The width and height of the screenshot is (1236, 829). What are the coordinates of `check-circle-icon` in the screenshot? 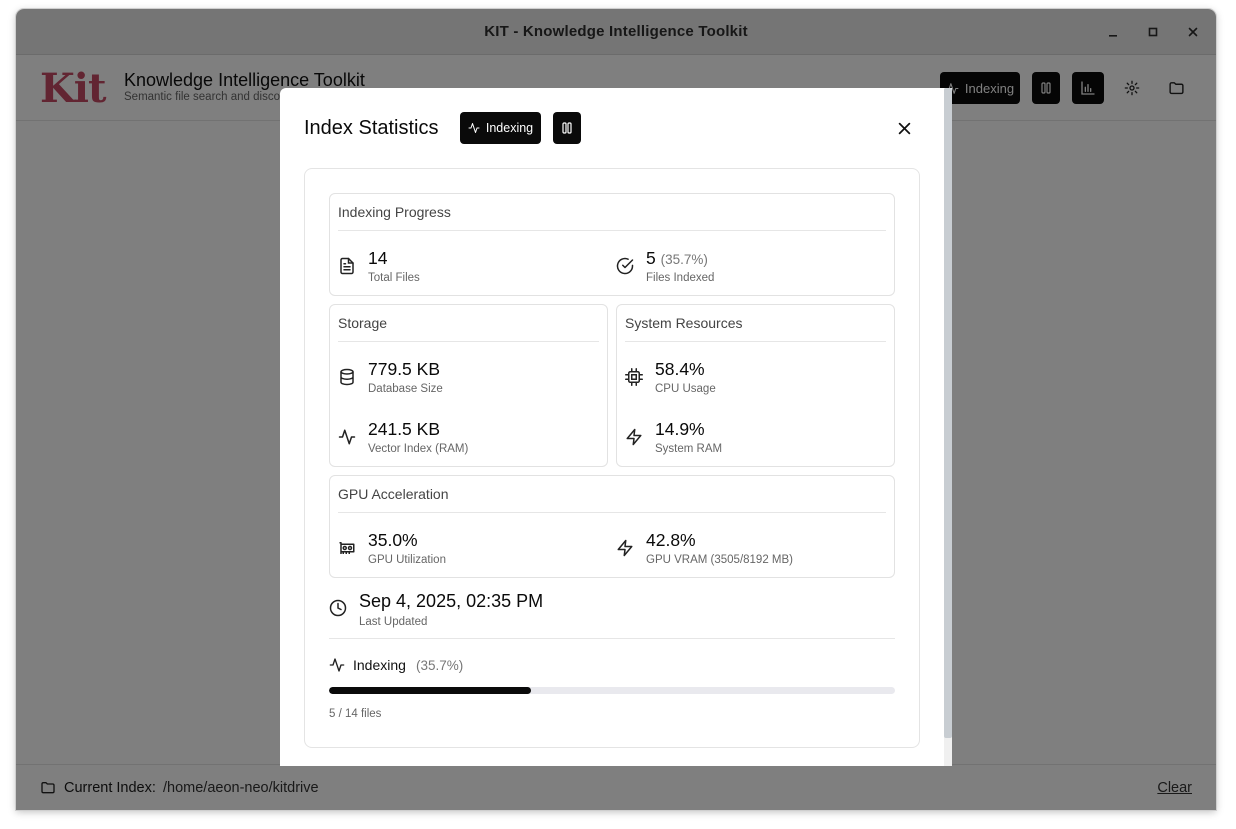 It's located at (625, 266).